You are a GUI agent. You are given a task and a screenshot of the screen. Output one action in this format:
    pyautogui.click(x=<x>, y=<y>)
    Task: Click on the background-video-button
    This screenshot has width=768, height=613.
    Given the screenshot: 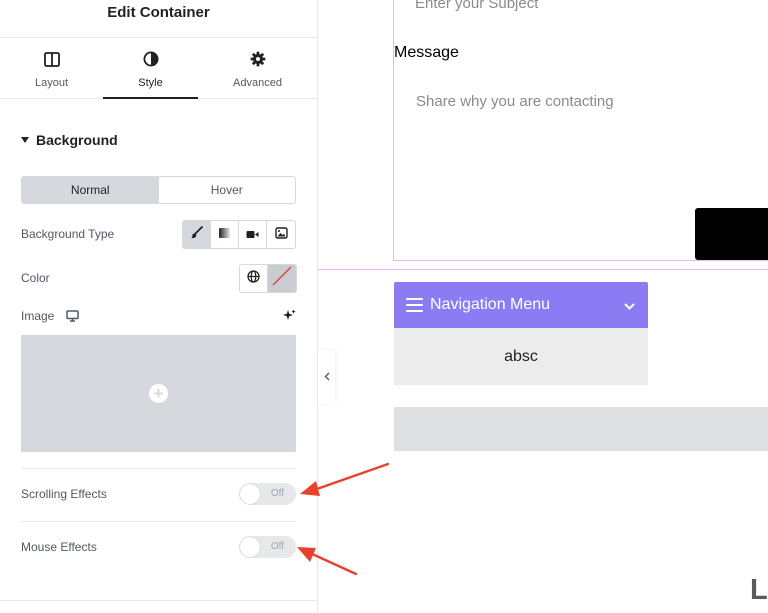 What is the action you would take?
    pyautogui.click(x=253, y=234)
    